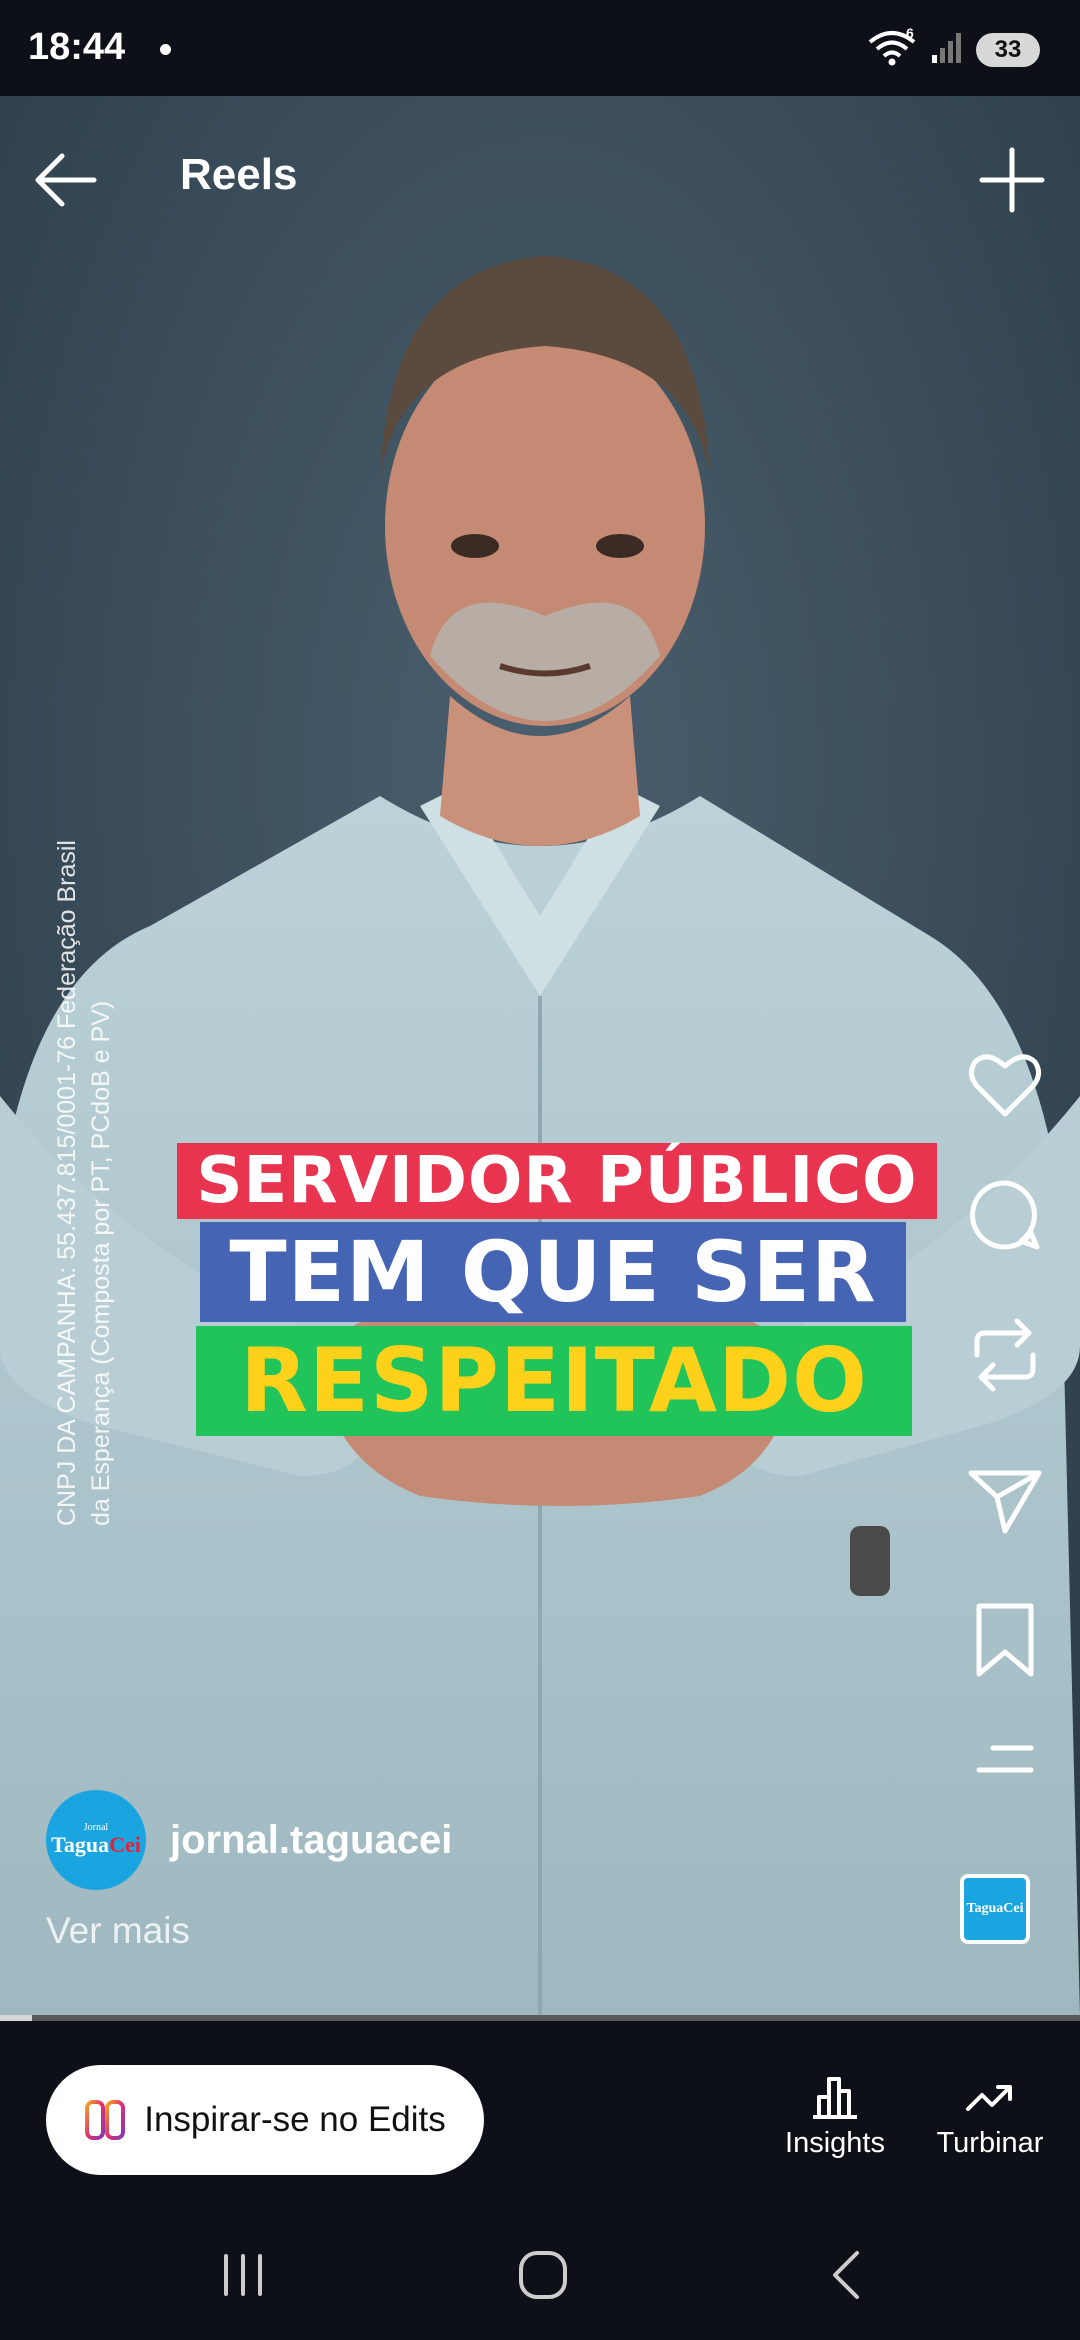 This screenshot has height=2340, width=1080. I want to click on wifi-icon: 6, so click(892, 49).